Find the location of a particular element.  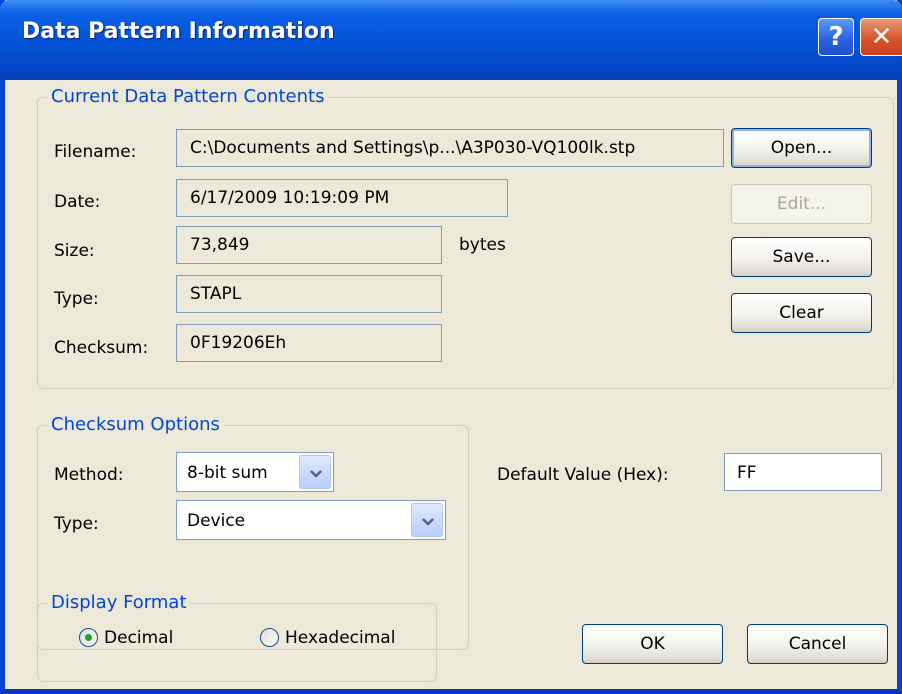

display-format-legend: Display Format is located at coordinates (119, 603).